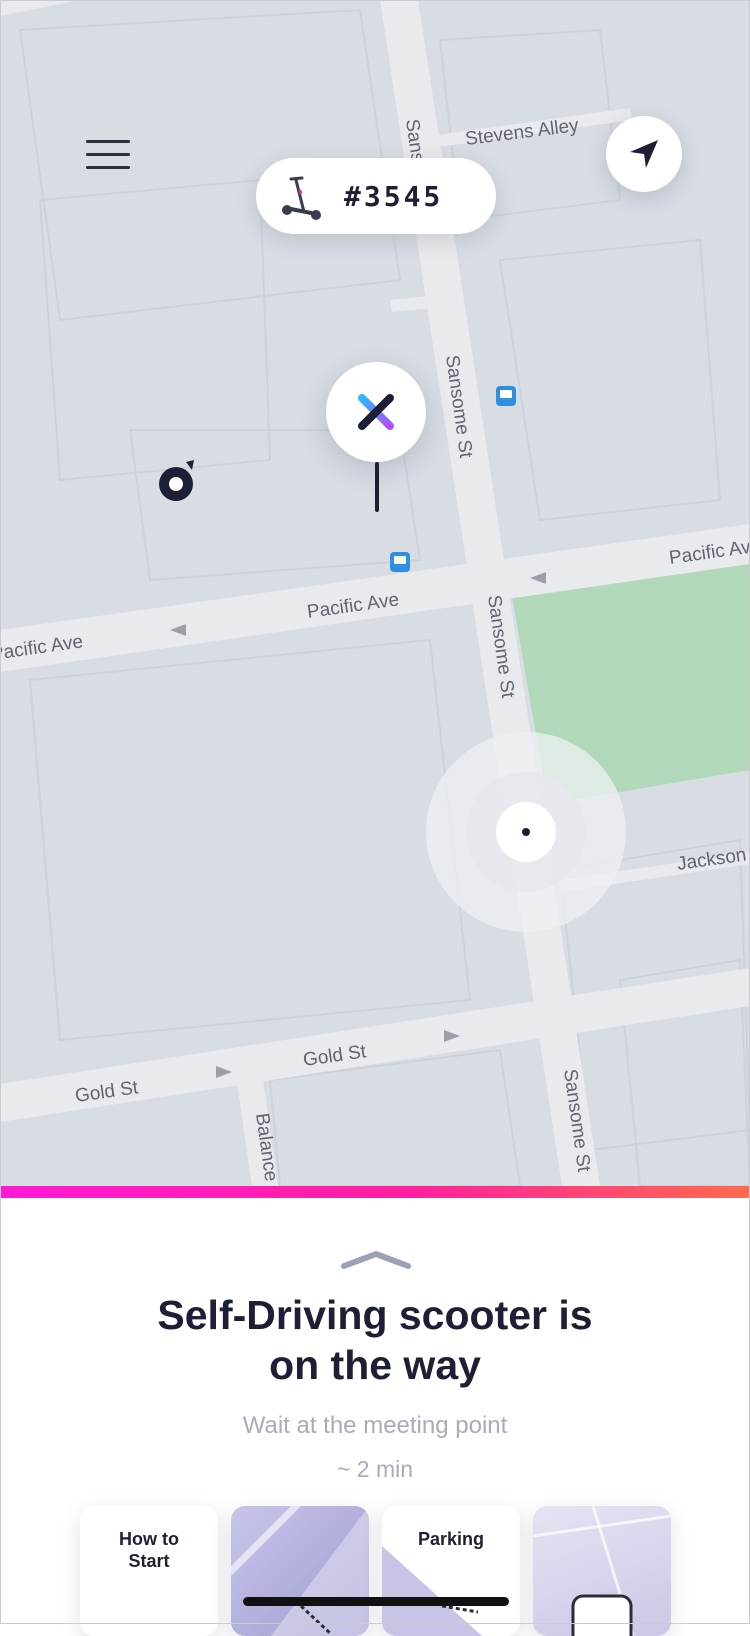 The height and width of the screenshot is (1636, 750). I want to click on navigation-arrow-icon, so click(644, 154).